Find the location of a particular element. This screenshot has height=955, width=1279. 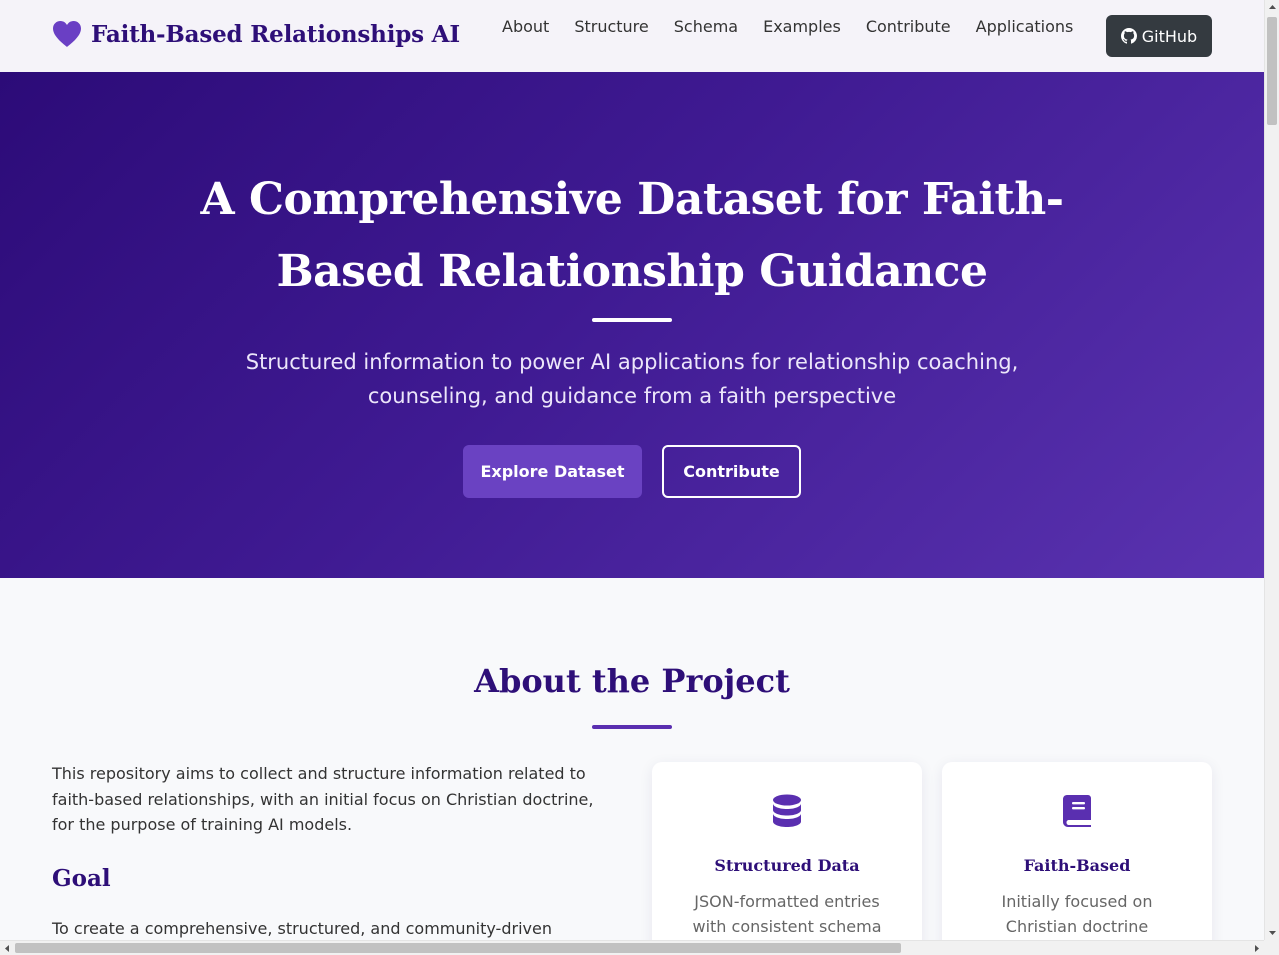

github-button: GitHub is located at coordinates (1159, 36).